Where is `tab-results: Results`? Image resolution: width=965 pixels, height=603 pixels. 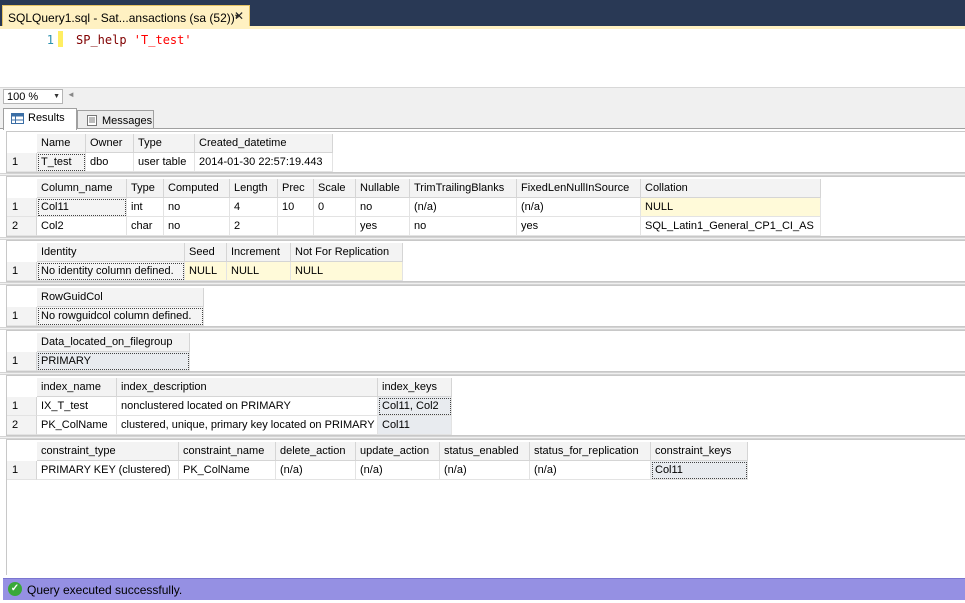 tab-results: Results is located at coordinates (40, 119).